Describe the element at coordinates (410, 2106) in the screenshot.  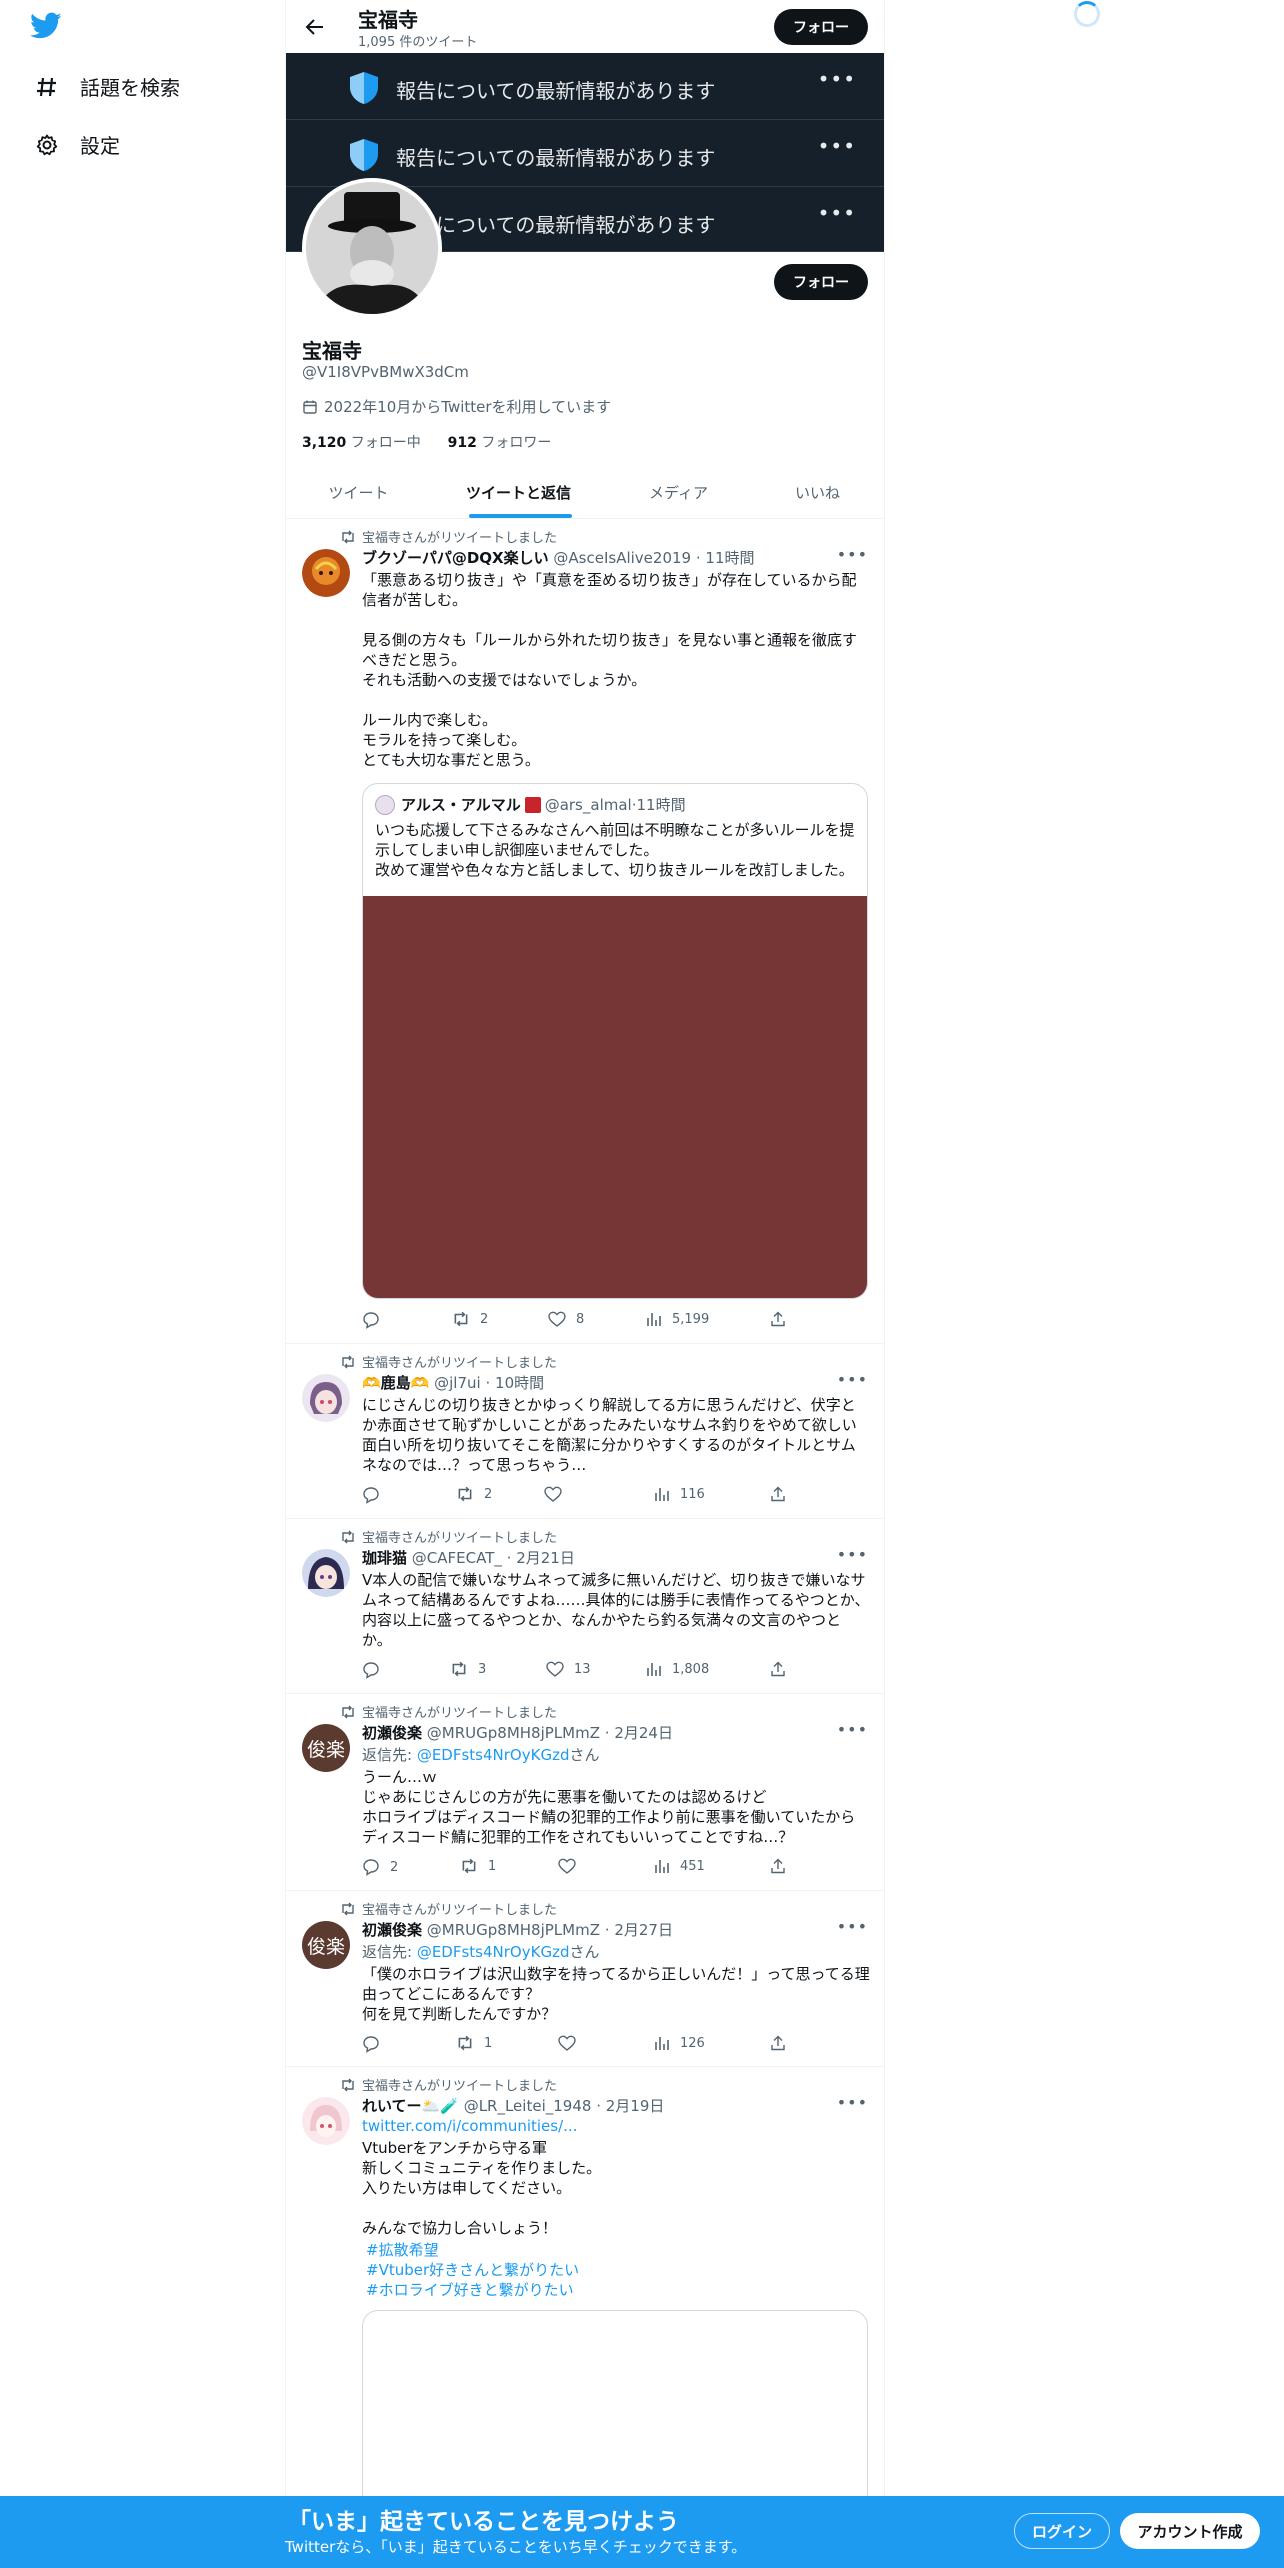
I see `author-name: れいてー🌥️🧪` at that location.